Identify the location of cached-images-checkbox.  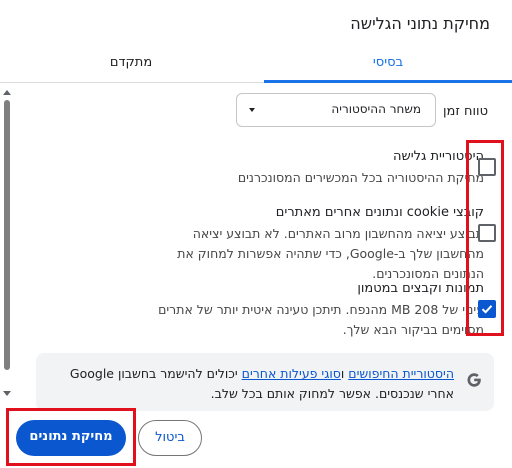
(487, 309).